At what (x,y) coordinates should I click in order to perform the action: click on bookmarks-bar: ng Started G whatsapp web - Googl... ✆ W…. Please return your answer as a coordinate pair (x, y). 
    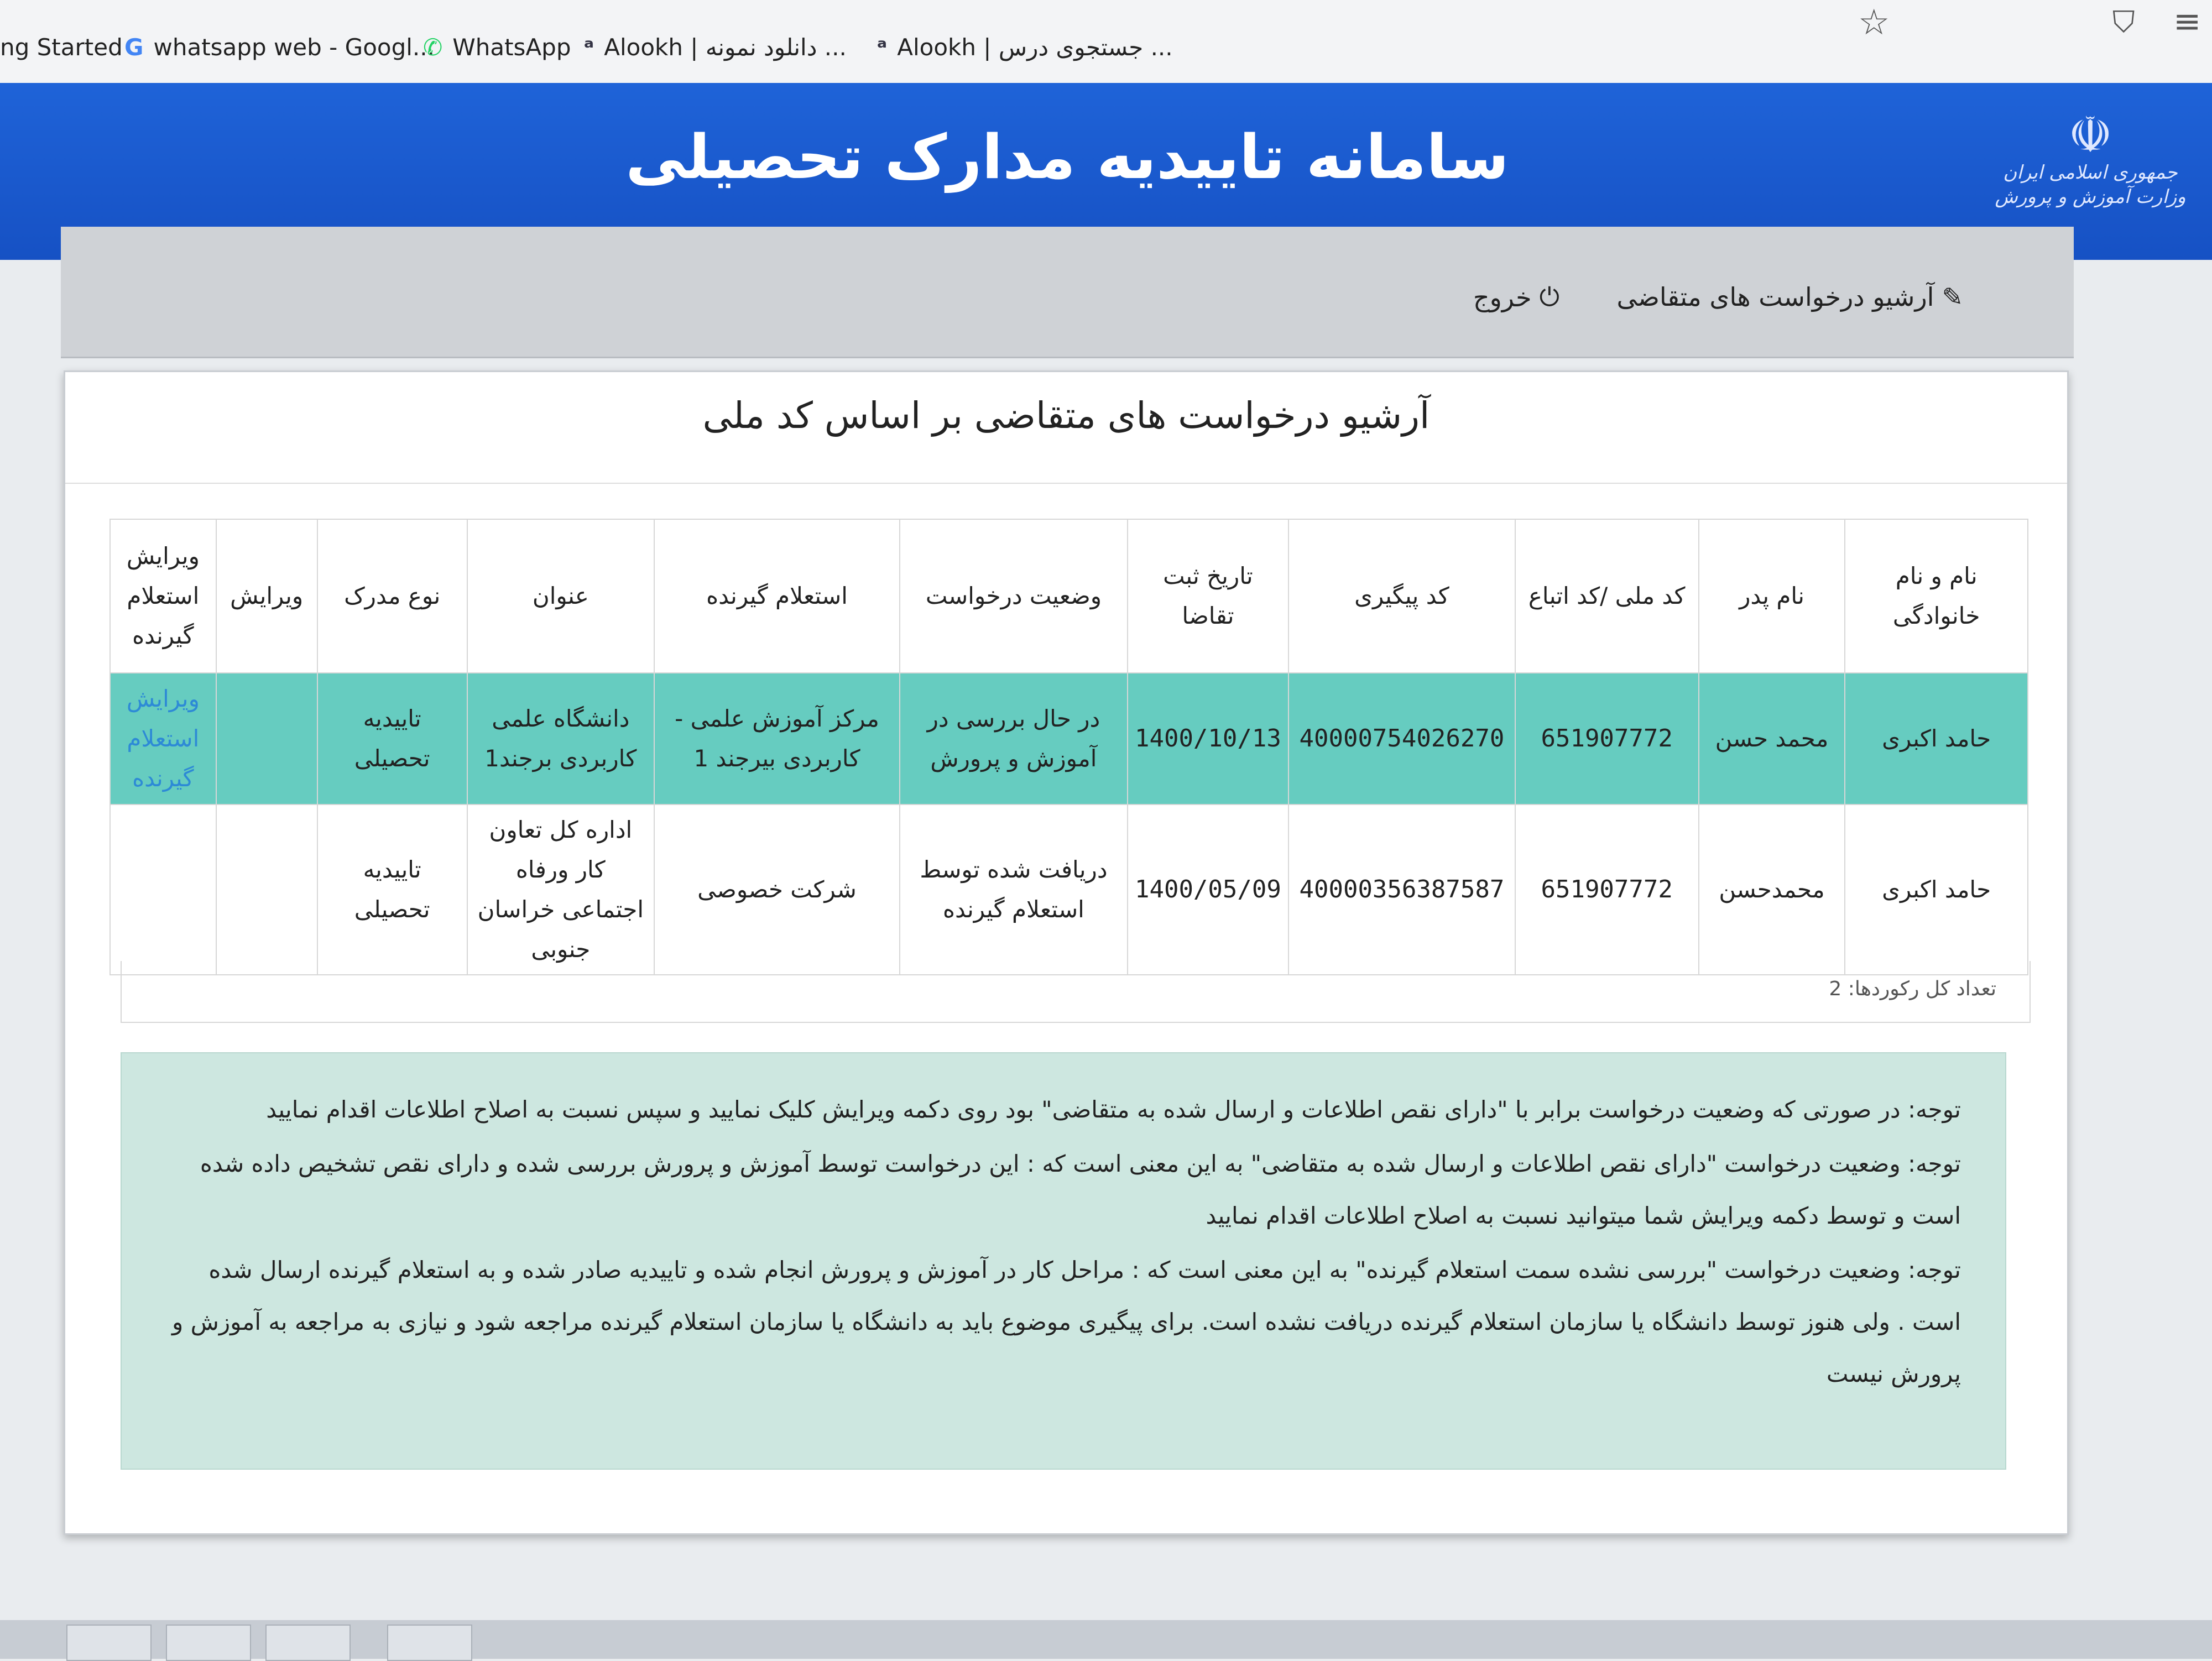
    Looking at the image, I should click on (1106, 42).